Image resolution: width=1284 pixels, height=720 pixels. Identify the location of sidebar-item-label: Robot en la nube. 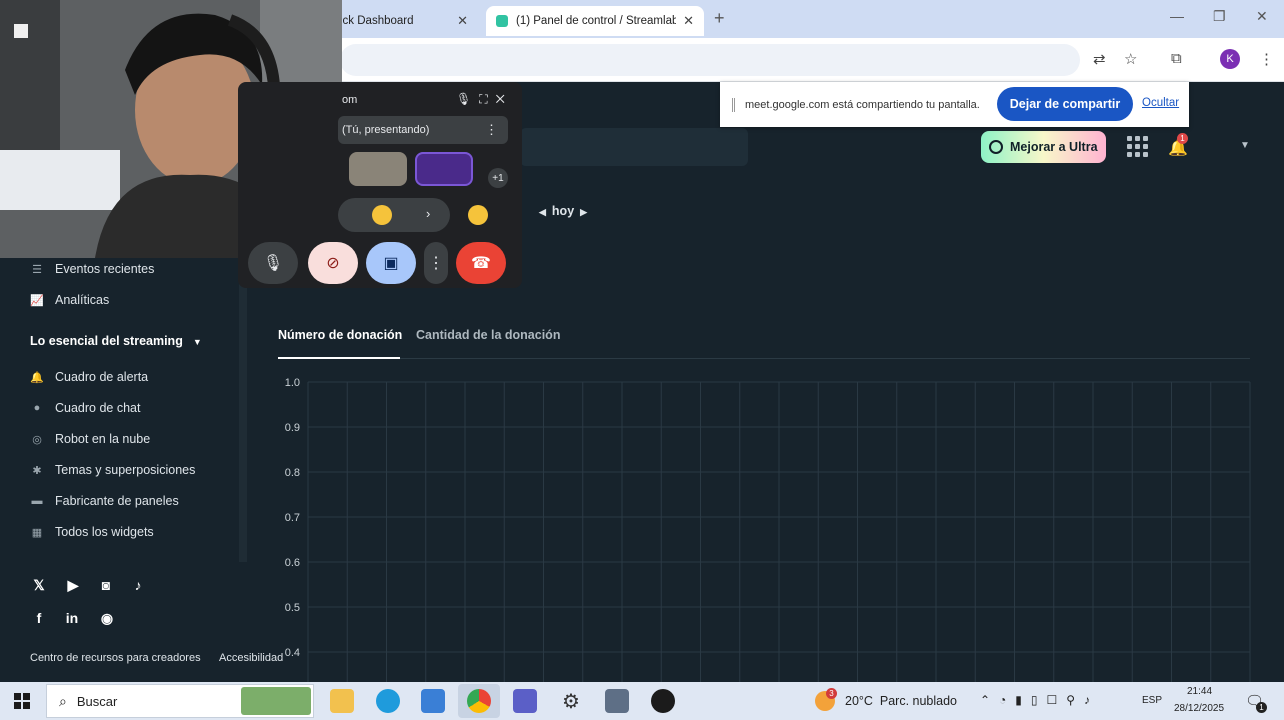
(103, 439).